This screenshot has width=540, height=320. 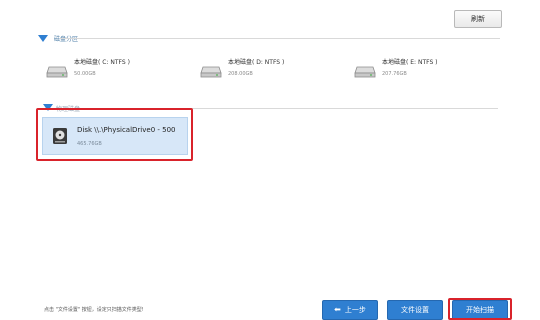 What do you see at coordinates (355, 310) in the screenshot?
I see `back-button-label: 上一步` at bounding box center [355, 310].